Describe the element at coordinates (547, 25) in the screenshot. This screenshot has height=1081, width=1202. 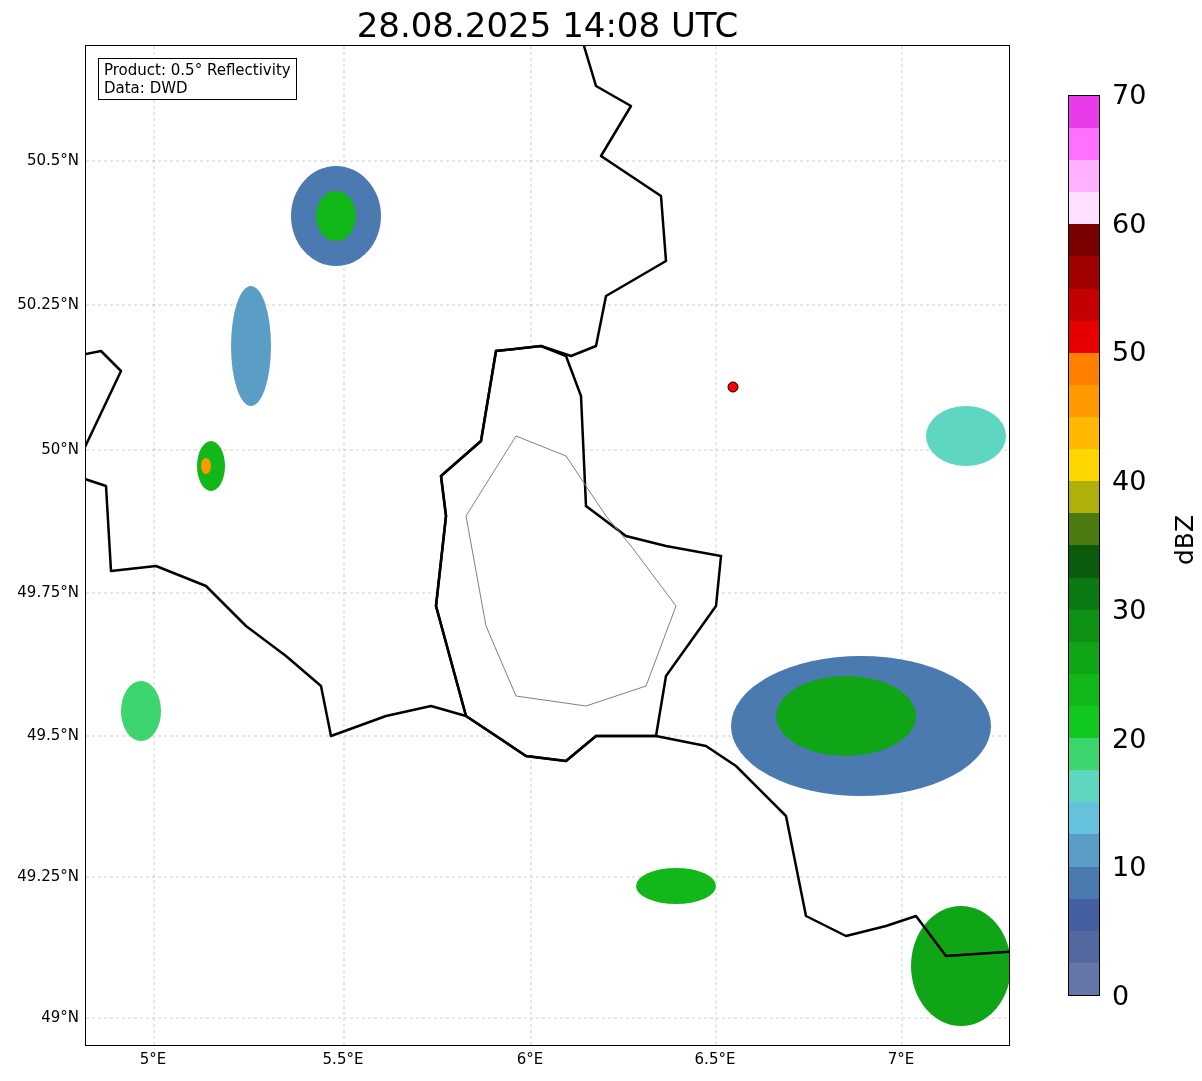
I see `chart-title: 28.08.2025 14:08 UTC` at that location.